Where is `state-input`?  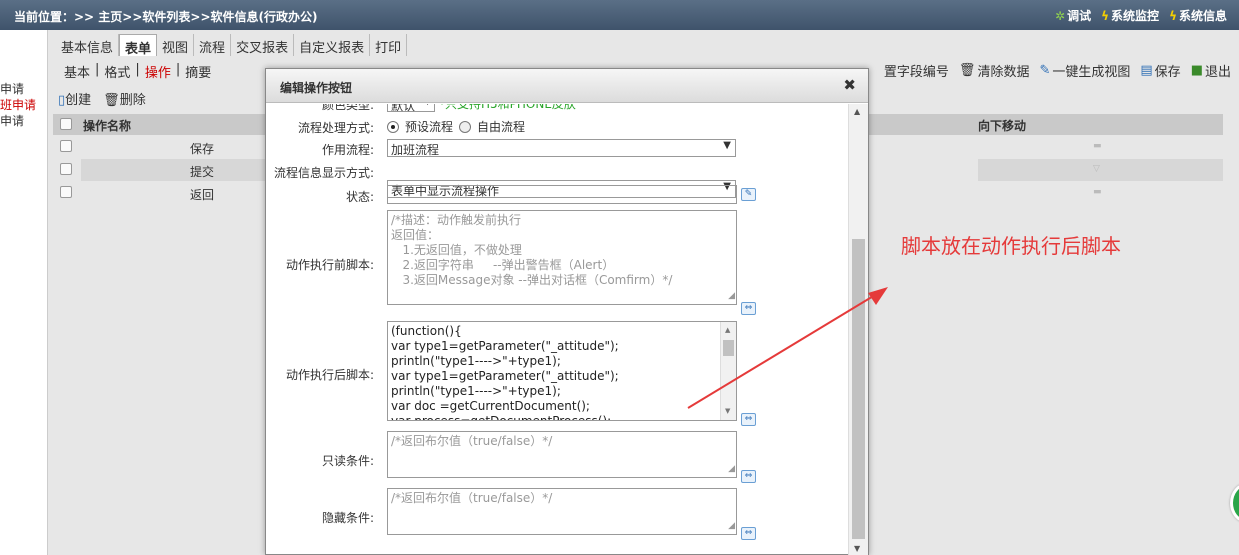 state-input is located at coordinates (562, 194).